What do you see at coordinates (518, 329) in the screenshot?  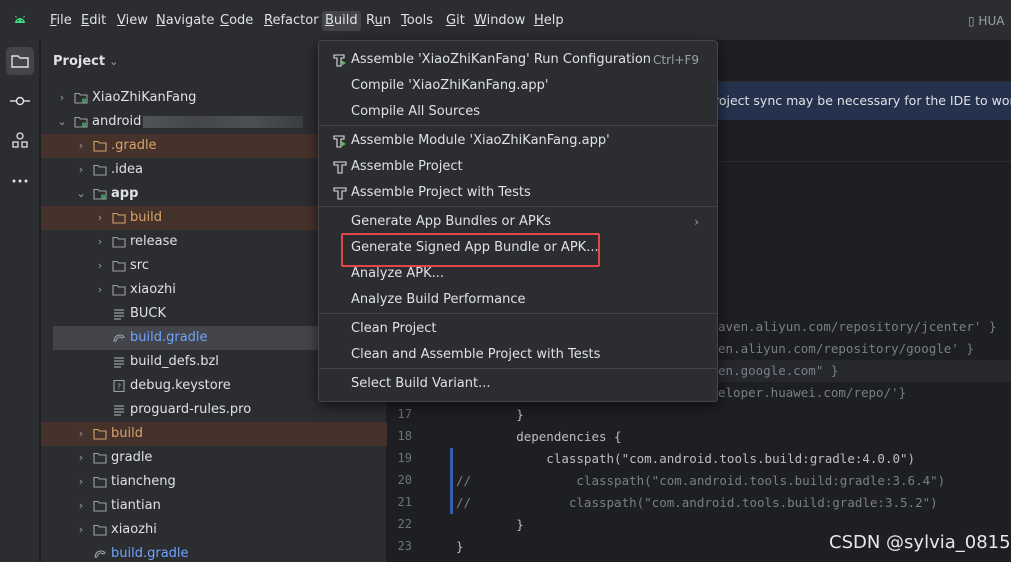 I see `build-menu-item: Clean Project` at bounding box center [518, 329].